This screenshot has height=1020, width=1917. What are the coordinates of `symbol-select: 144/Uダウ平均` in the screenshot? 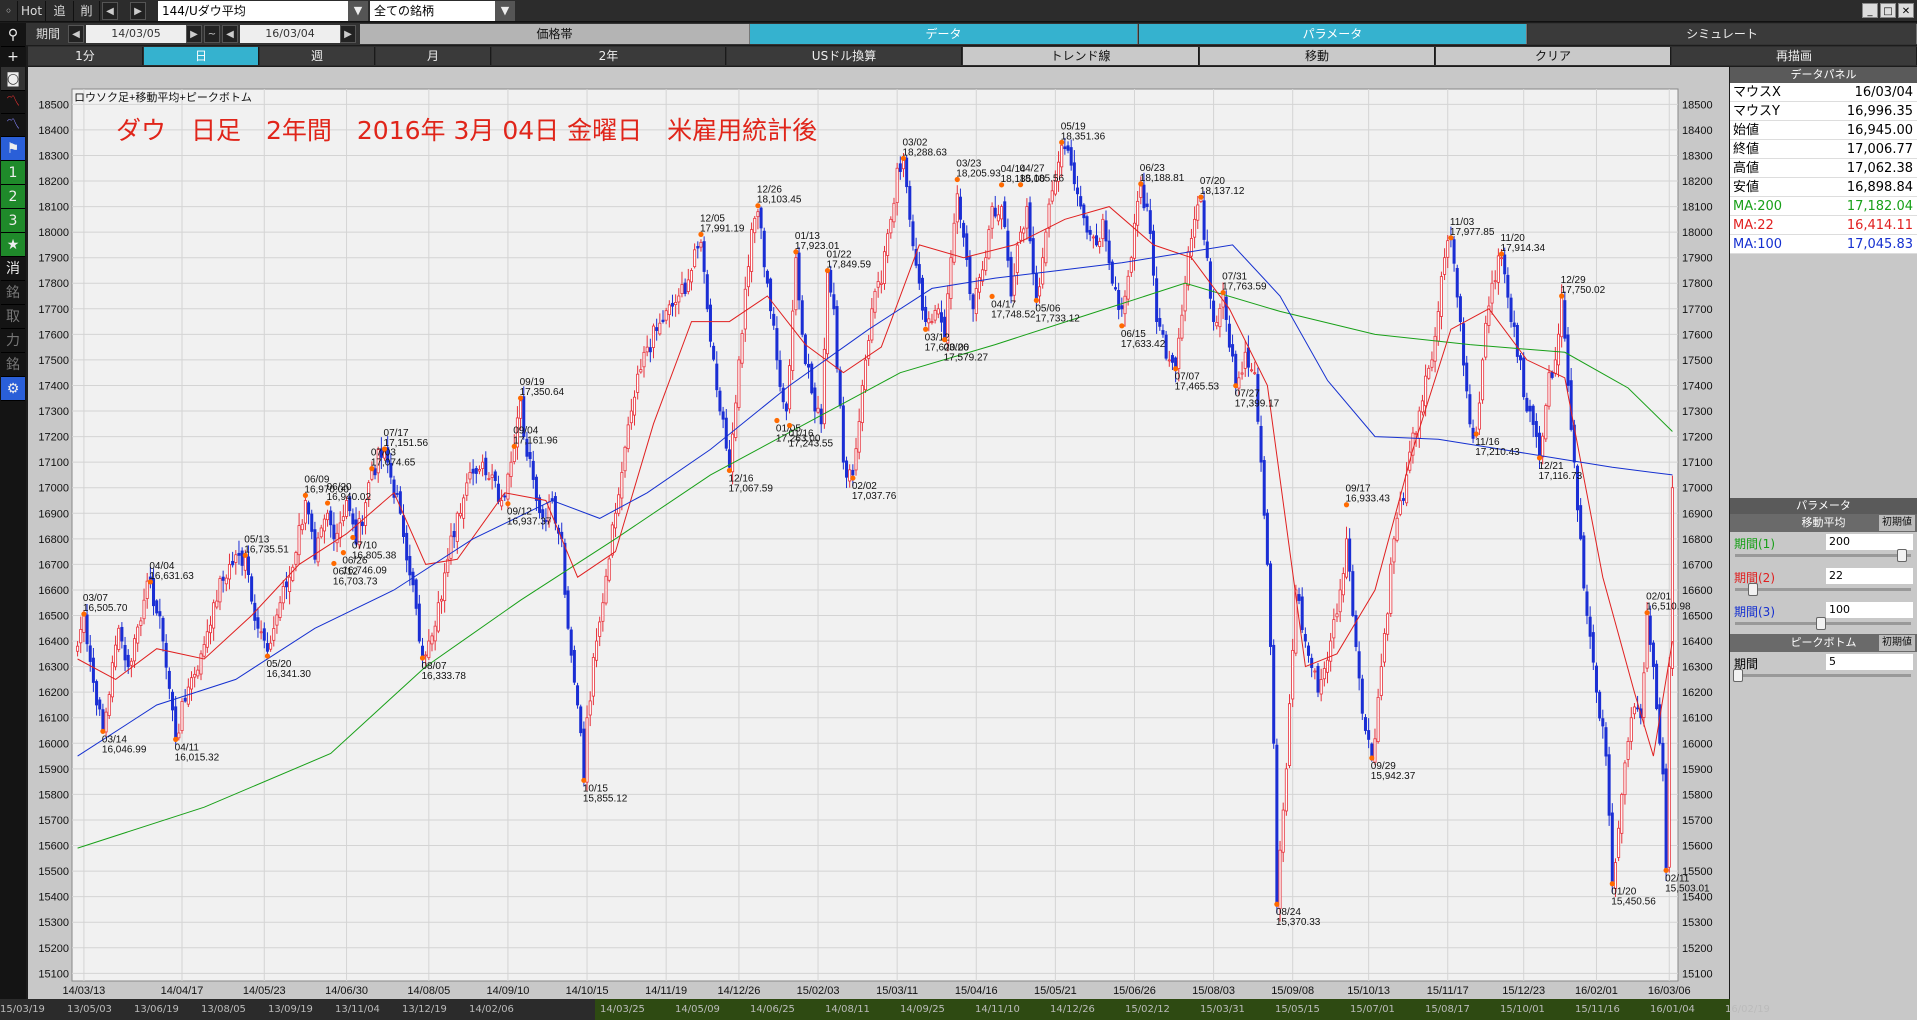 It's located at (253, 11).